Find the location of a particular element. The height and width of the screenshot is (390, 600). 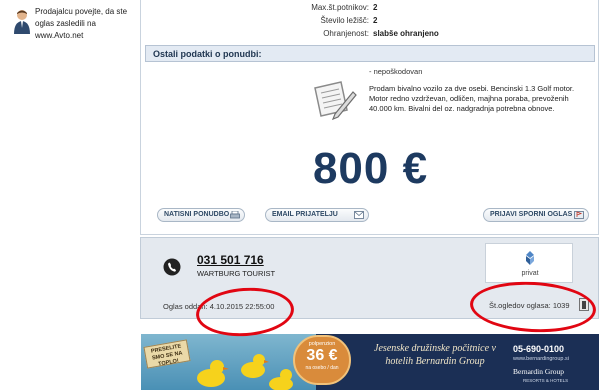

section-title: Ostali podatki o ponudbi: is located at coordinates (207, 54).